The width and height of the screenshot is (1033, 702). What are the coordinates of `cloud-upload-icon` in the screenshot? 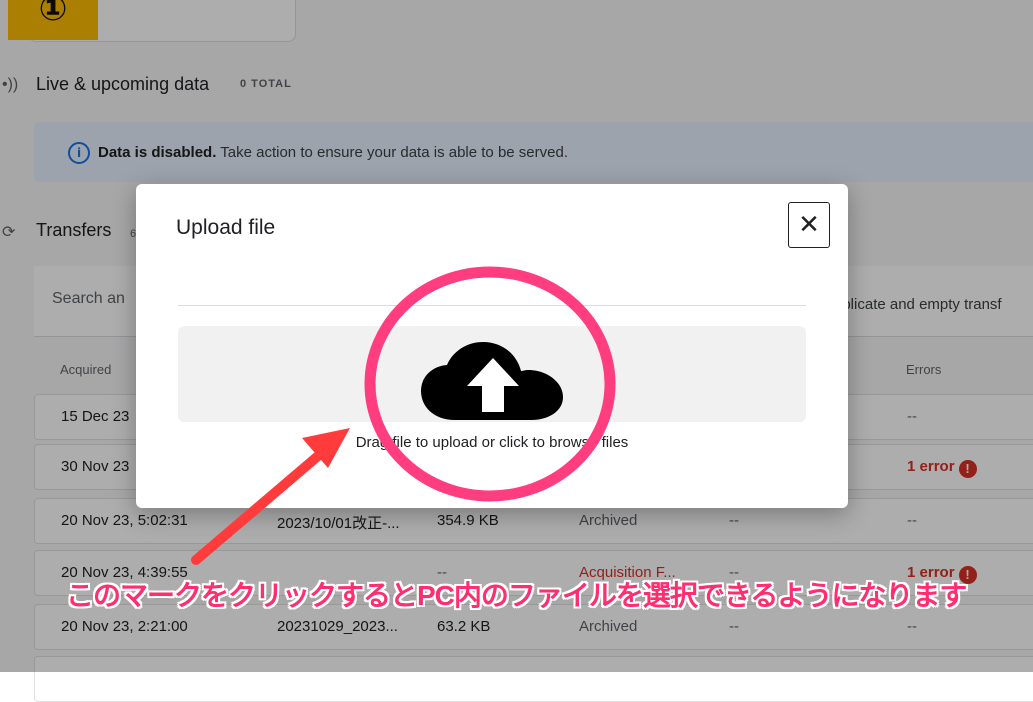 It's located at (493, 382).